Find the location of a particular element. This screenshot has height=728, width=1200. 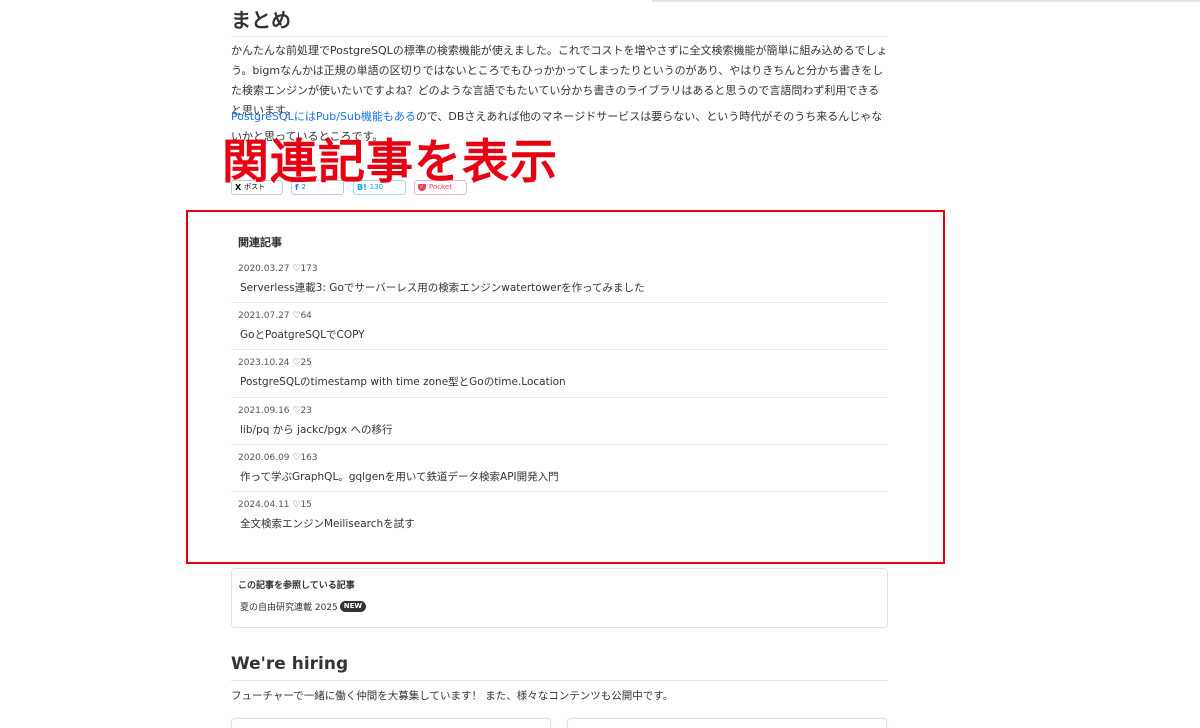

related-article-meta: 2023.10.24 ♡25 is located at coordinates (275, 363).